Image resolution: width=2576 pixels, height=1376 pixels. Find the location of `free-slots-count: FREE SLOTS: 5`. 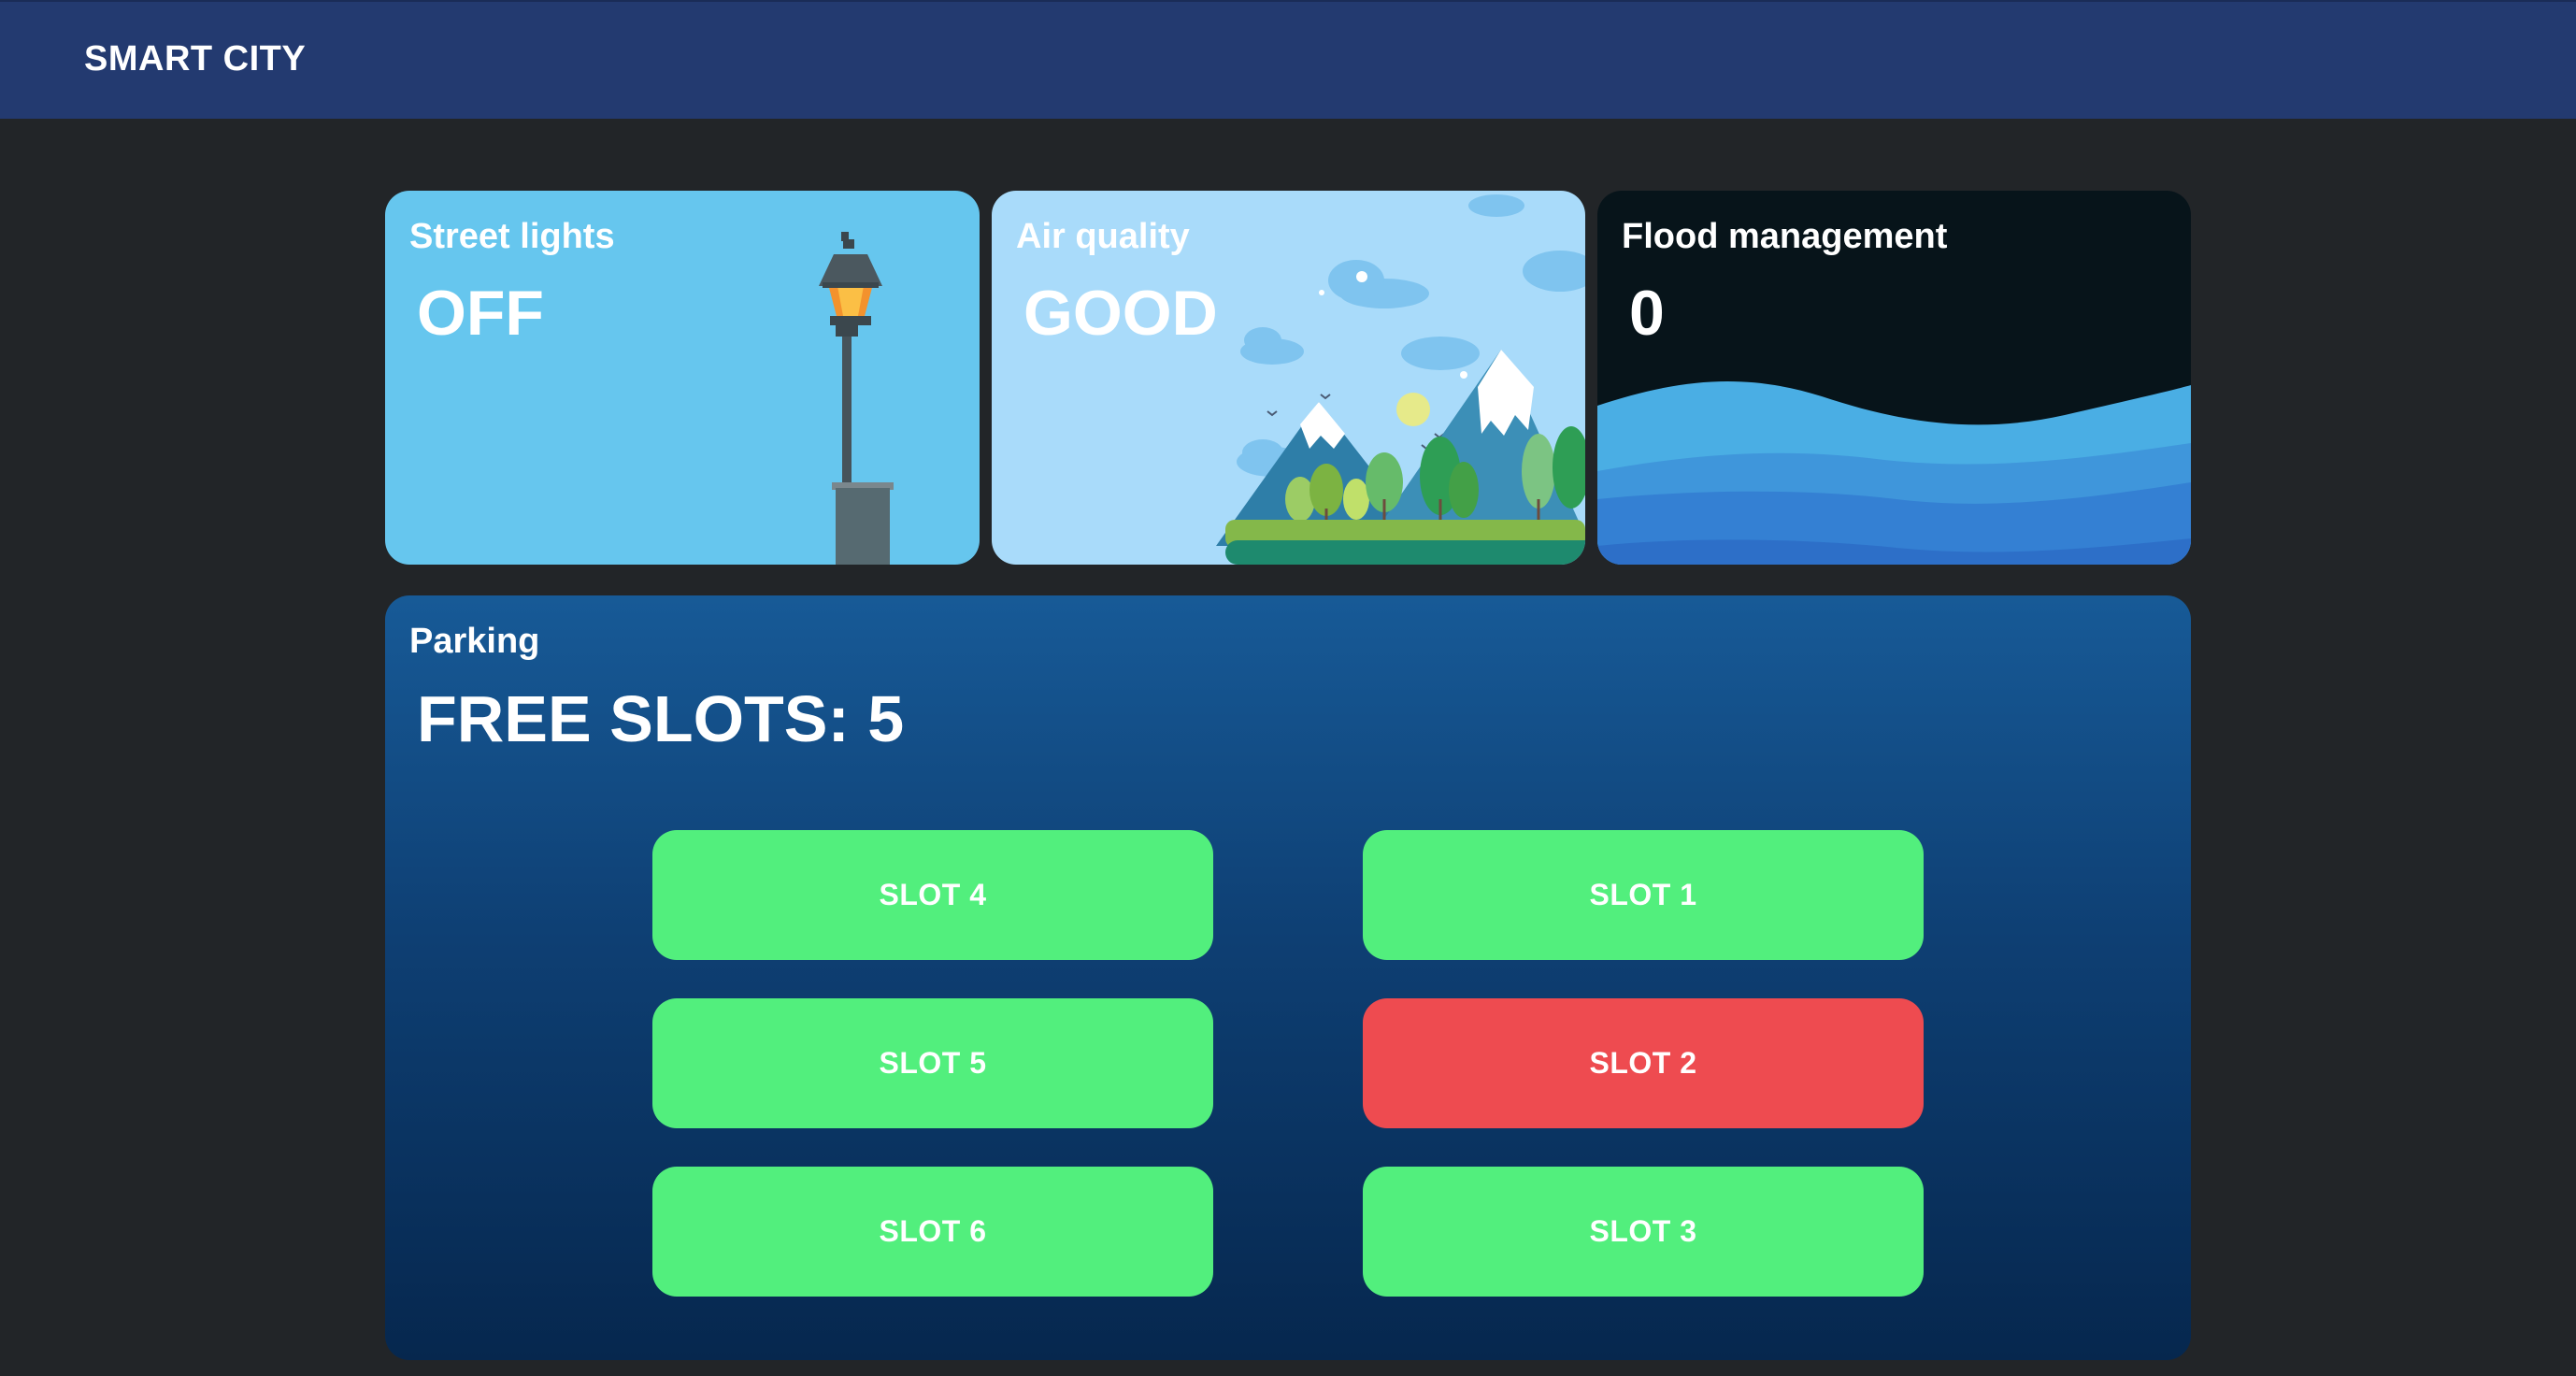

free-slots-count: FREE SLOTS: 5 is located at coordinates (661, 718).